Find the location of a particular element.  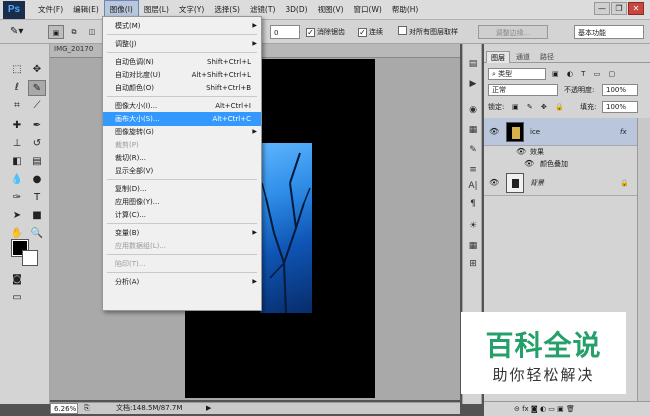

navigator-panel-icon: ⊞ is located at coordinates (473, 264).